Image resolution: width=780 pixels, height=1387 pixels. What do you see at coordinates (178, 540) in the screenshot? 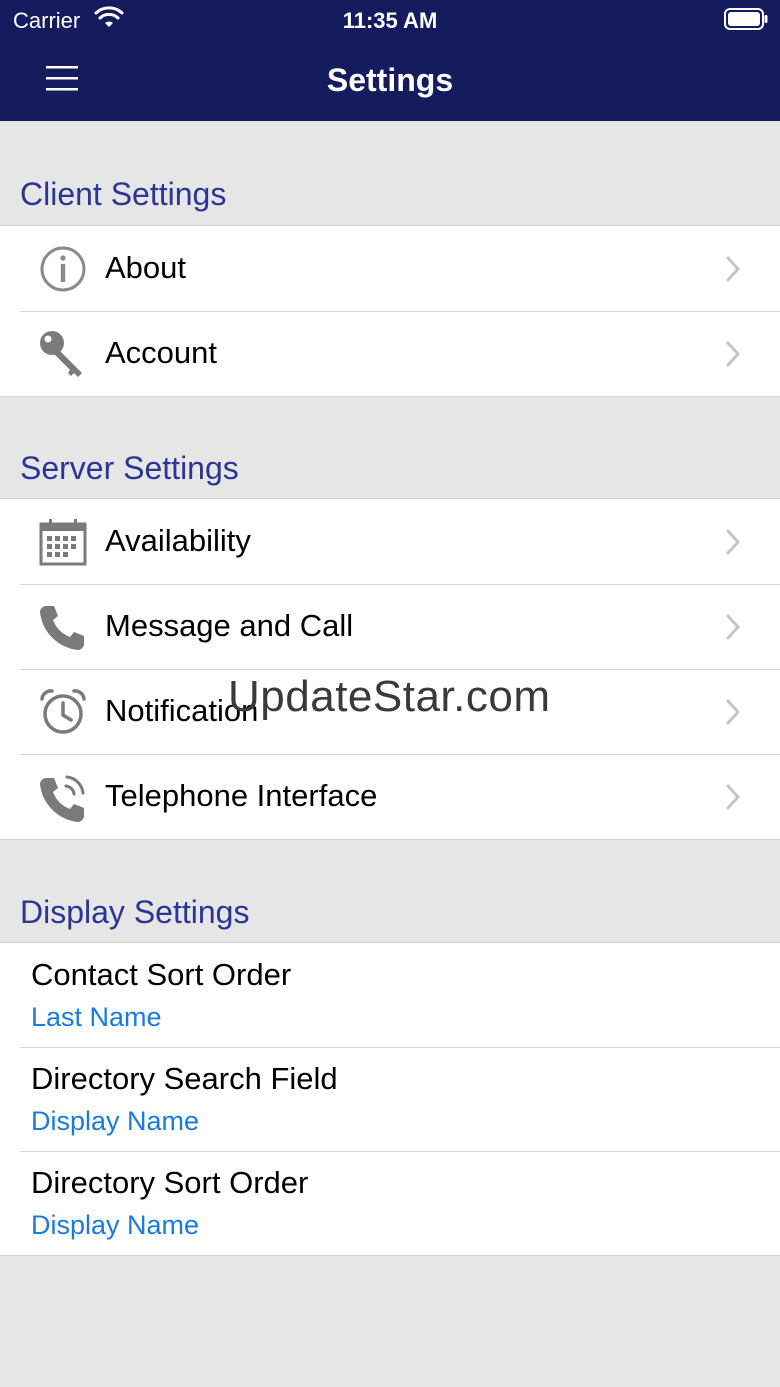
I see `row-label: Availability` at bounding box center [178, 540].